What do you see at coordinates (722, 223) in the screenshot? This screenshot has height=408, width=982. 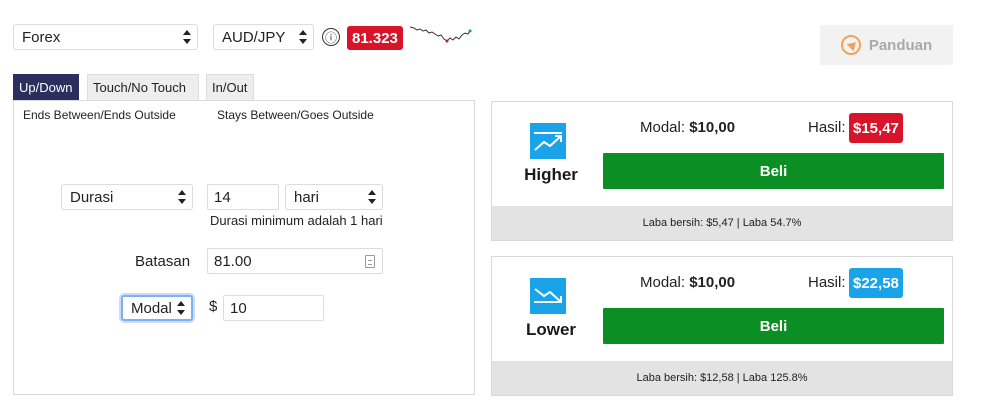 I see `profit-summary: Laba bersih: $5,47 | Laba 54.7%` at bounding box center [722, 223].